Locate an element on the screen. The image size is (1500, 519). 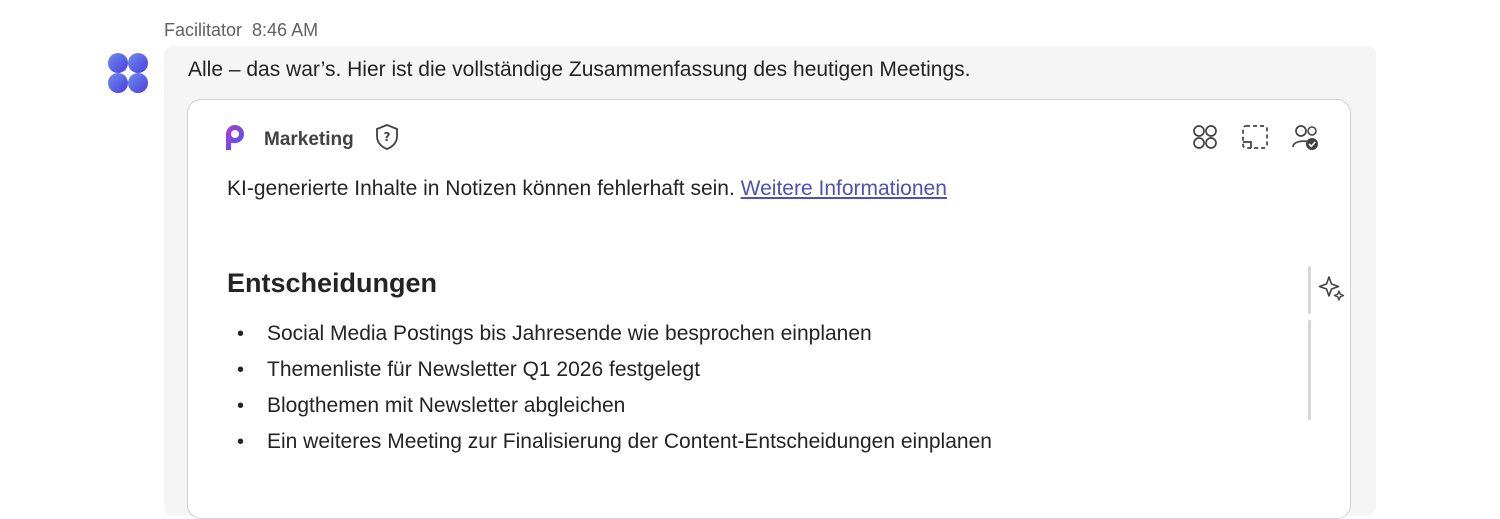
apps-grid-icon is located at coordinates (1205, 137).